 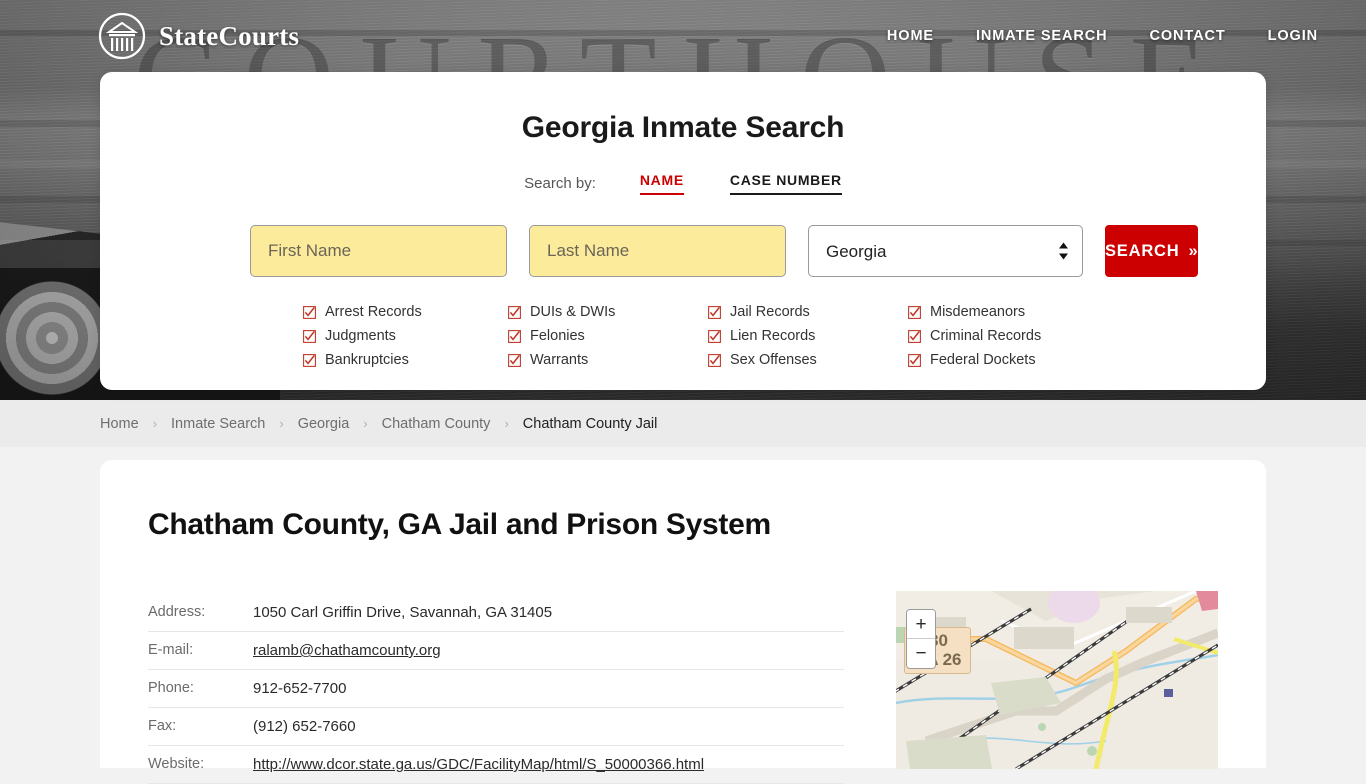 I want to click on checkbox-label: Jail Records, so click(x=770, y=312).